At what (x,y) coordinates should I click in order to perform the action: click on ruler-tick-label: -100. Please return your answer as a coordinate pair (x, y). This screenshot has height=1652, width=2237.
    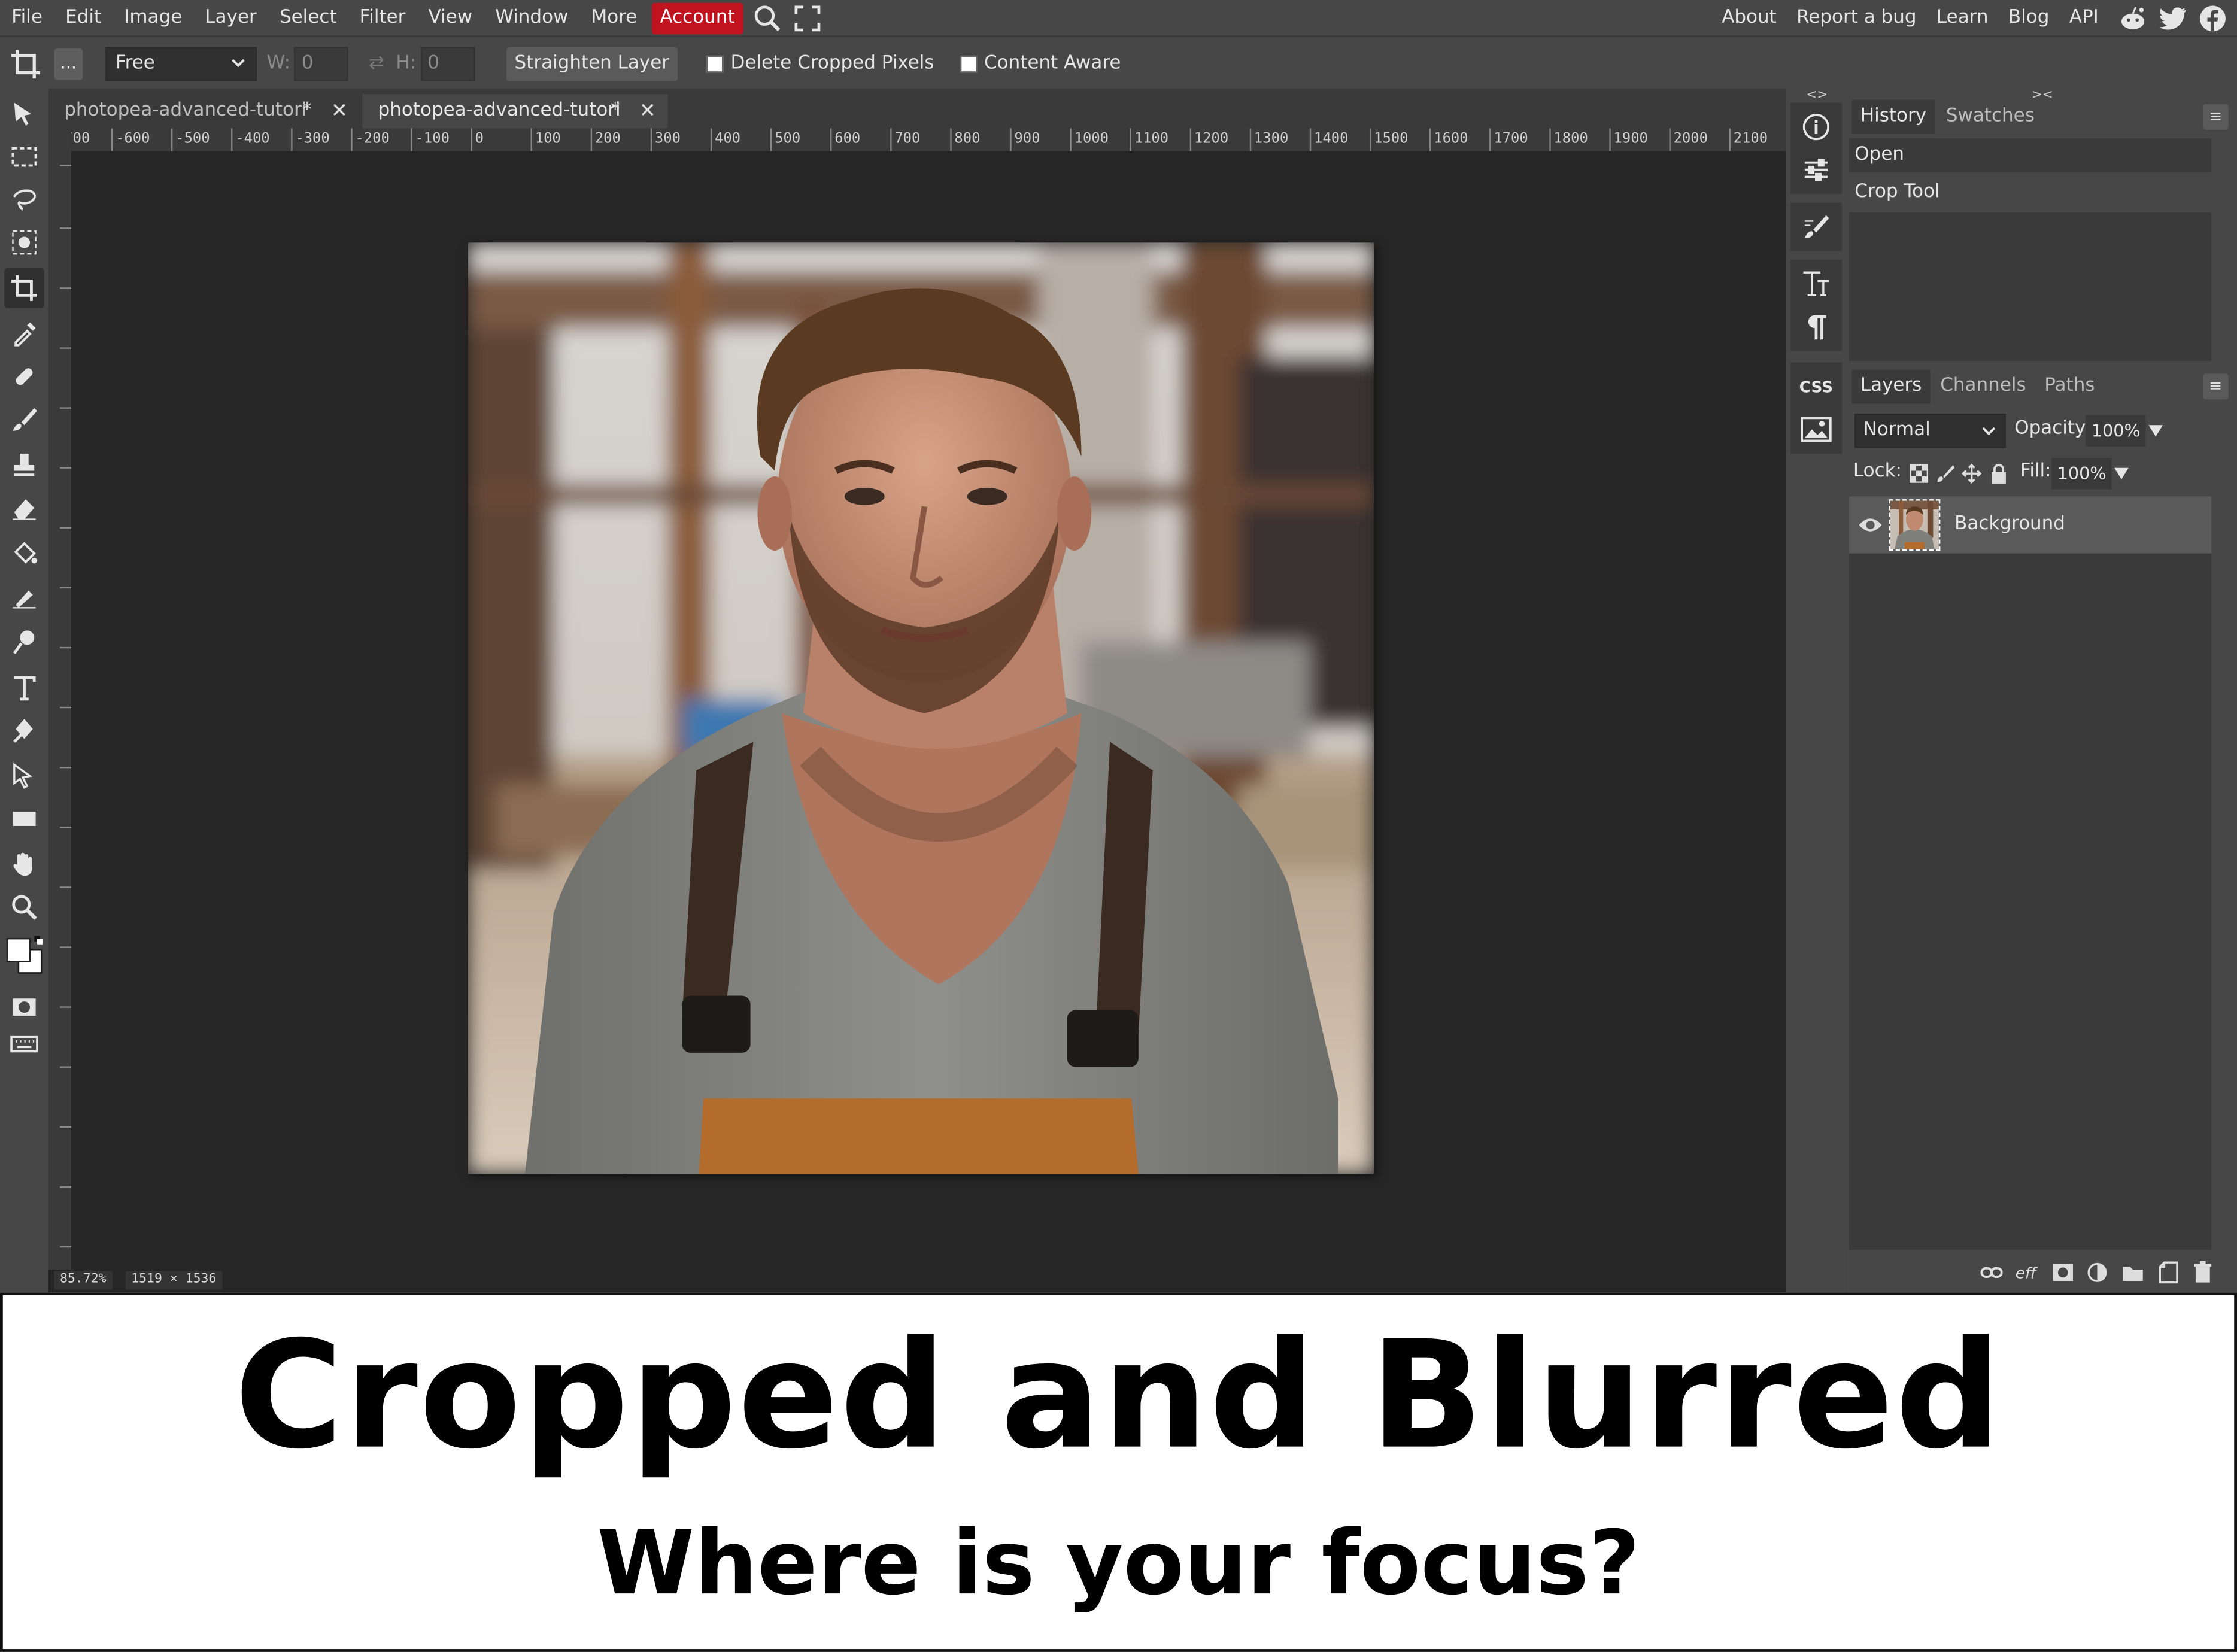
    Looking at the image, I should click on (430, 139).